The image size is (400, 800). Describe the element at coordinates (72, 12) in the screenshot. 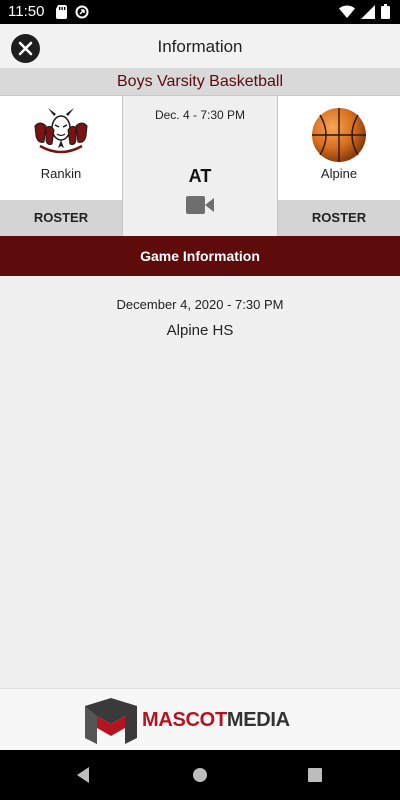

I see `notification-icons` at that location.